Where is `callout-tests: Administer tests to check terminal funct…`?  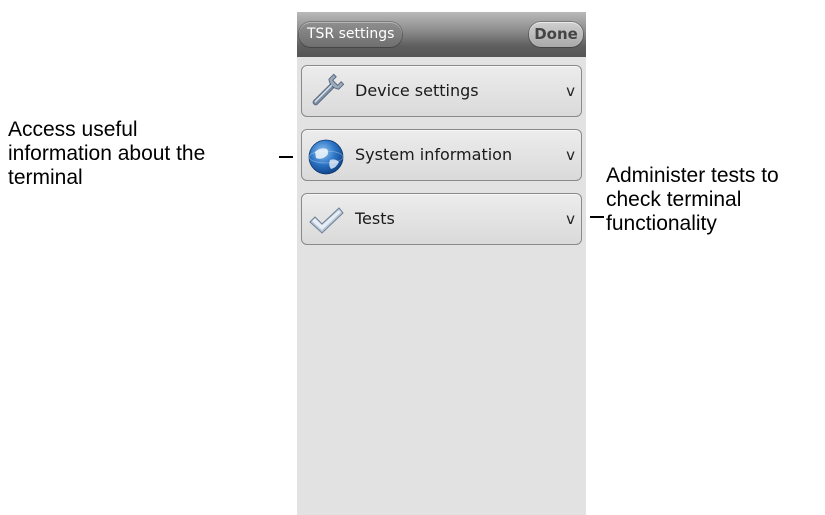 callout-tests: Administer tests to check terminal funct… is located at coordinates (715, 200).